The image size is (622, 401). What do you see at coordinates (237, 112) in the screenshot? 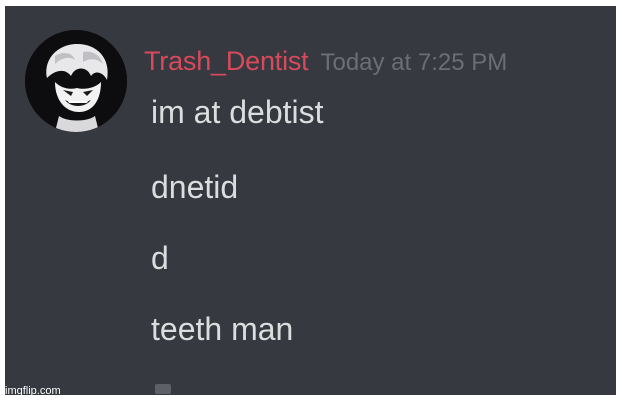
I see `message-line: im at debtist` at bounding box center [237, 112].